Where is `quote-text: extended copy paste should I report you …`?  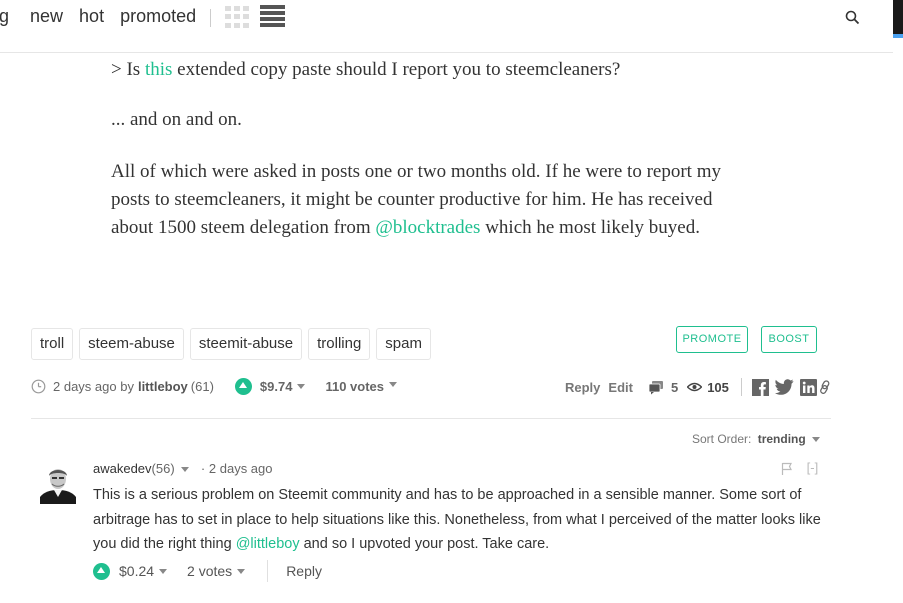 quote-text: extended copy paste should I report you … is located at coordinates (396, 69).